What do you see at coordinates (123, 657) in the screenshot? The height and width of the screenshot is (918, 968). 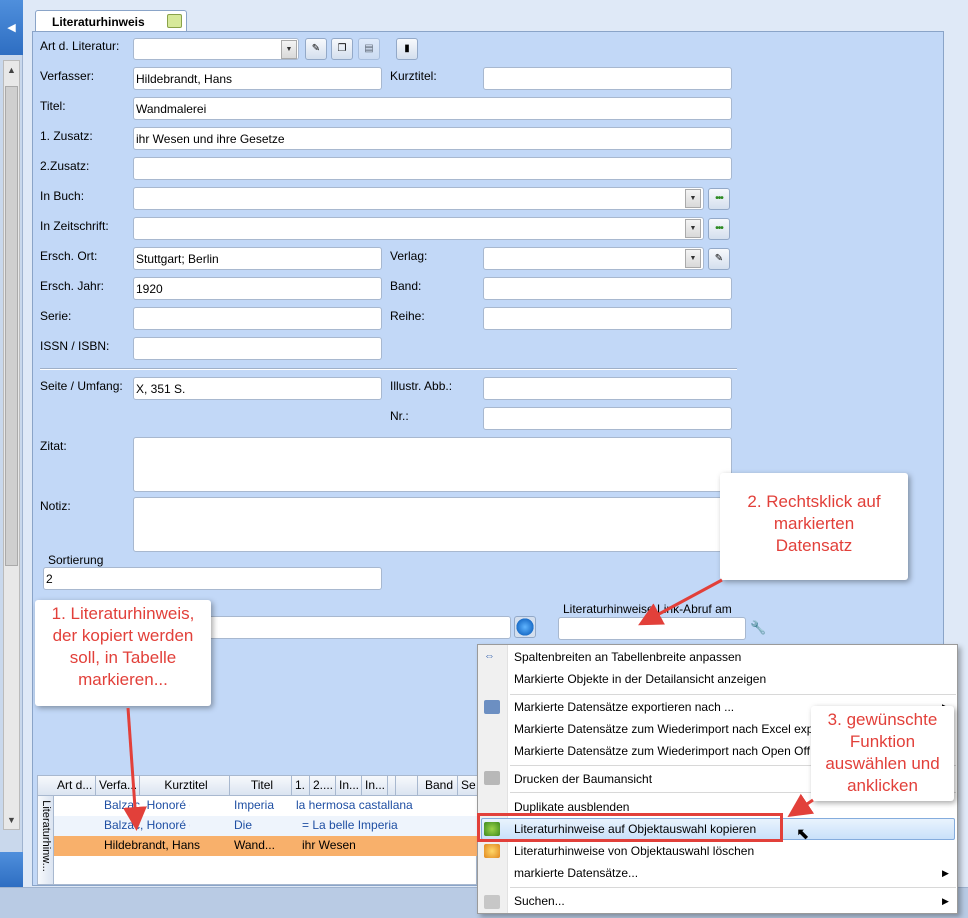 I see `callout-line: soll, in Tabelle` at bounding box center [123, 657].